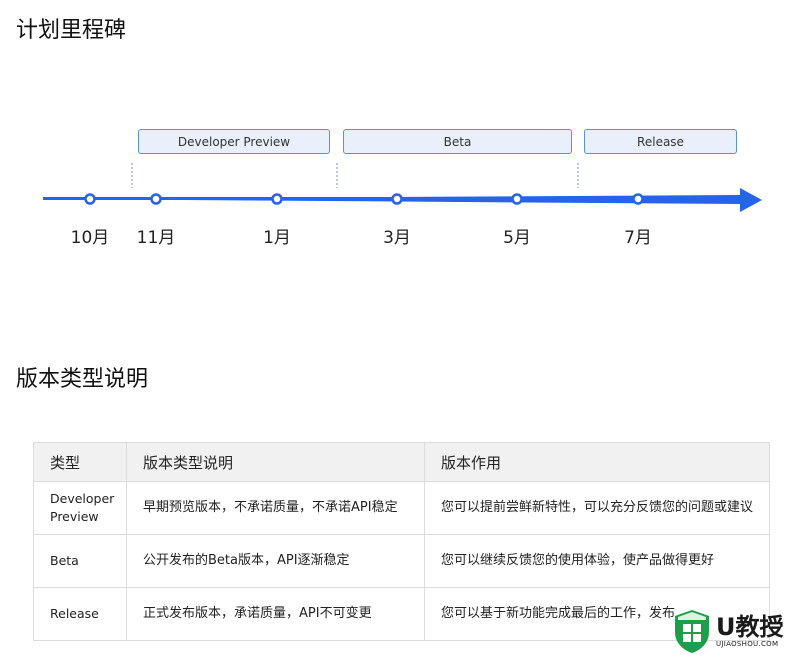 The height and width of the screenshot is (657, 791). Describe the element at coordinates (660, 141) in the screenshot. I see `phase-release: Release` at that location.